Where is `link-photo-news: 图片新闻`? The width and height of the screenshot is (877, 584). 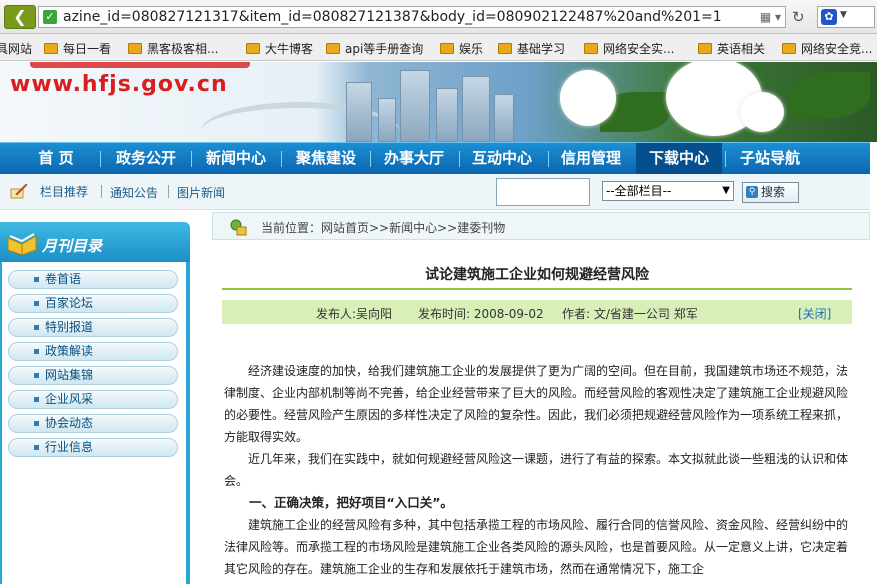
link-photo-news: 图片新闻 is located at coordinates (201, 192).